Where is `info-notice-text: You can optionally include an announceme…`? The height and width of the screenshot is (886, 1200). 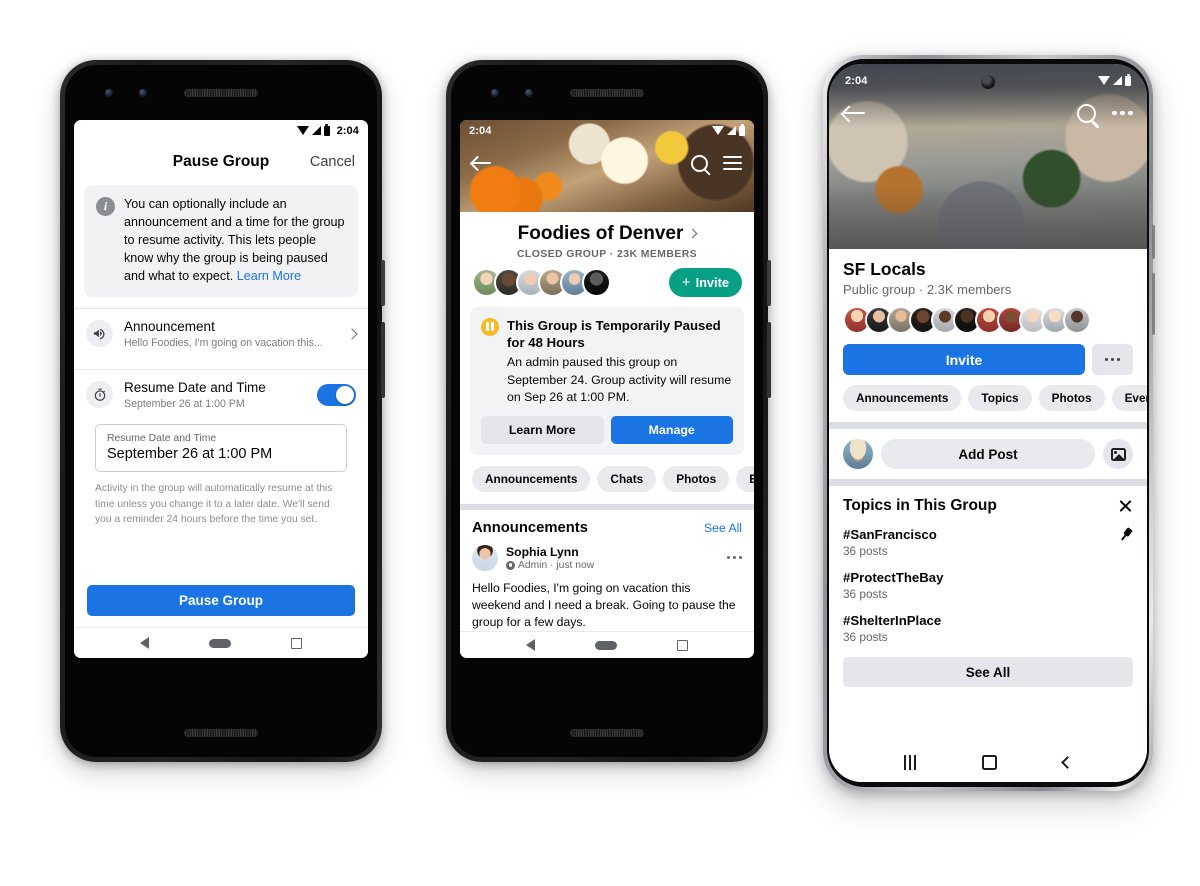 info-notice-text: You can optionally include an announceme… is located at coordinates (235, 240).